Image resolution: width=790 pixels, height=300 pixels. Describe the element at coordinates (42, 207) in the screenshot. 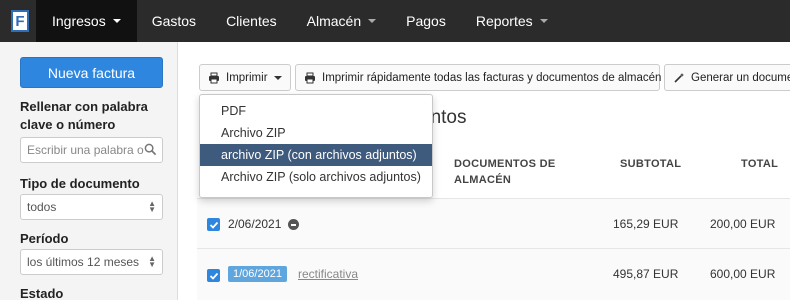

I see `doc-type-value: todos` at that location.